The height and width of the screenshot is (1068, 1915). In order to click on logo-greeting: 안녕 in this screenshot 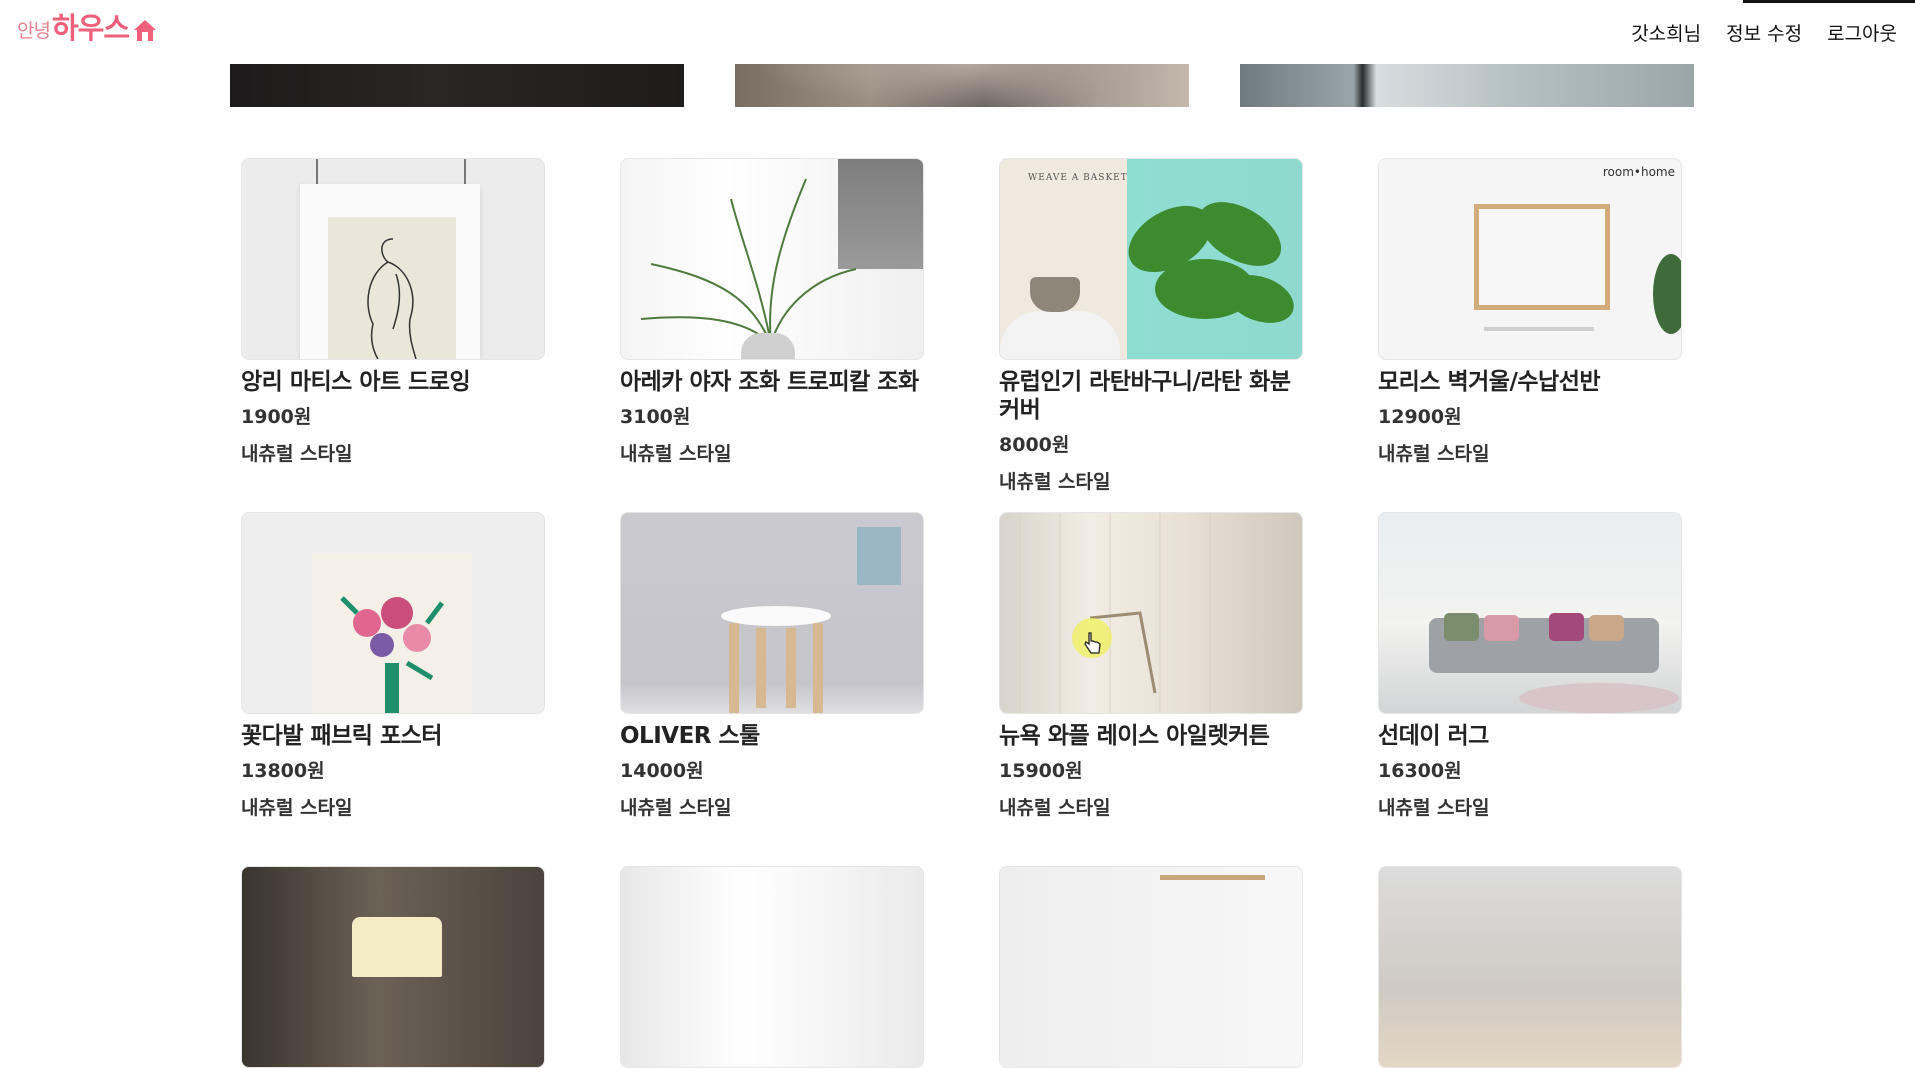, I will do `click(34, 31)`.